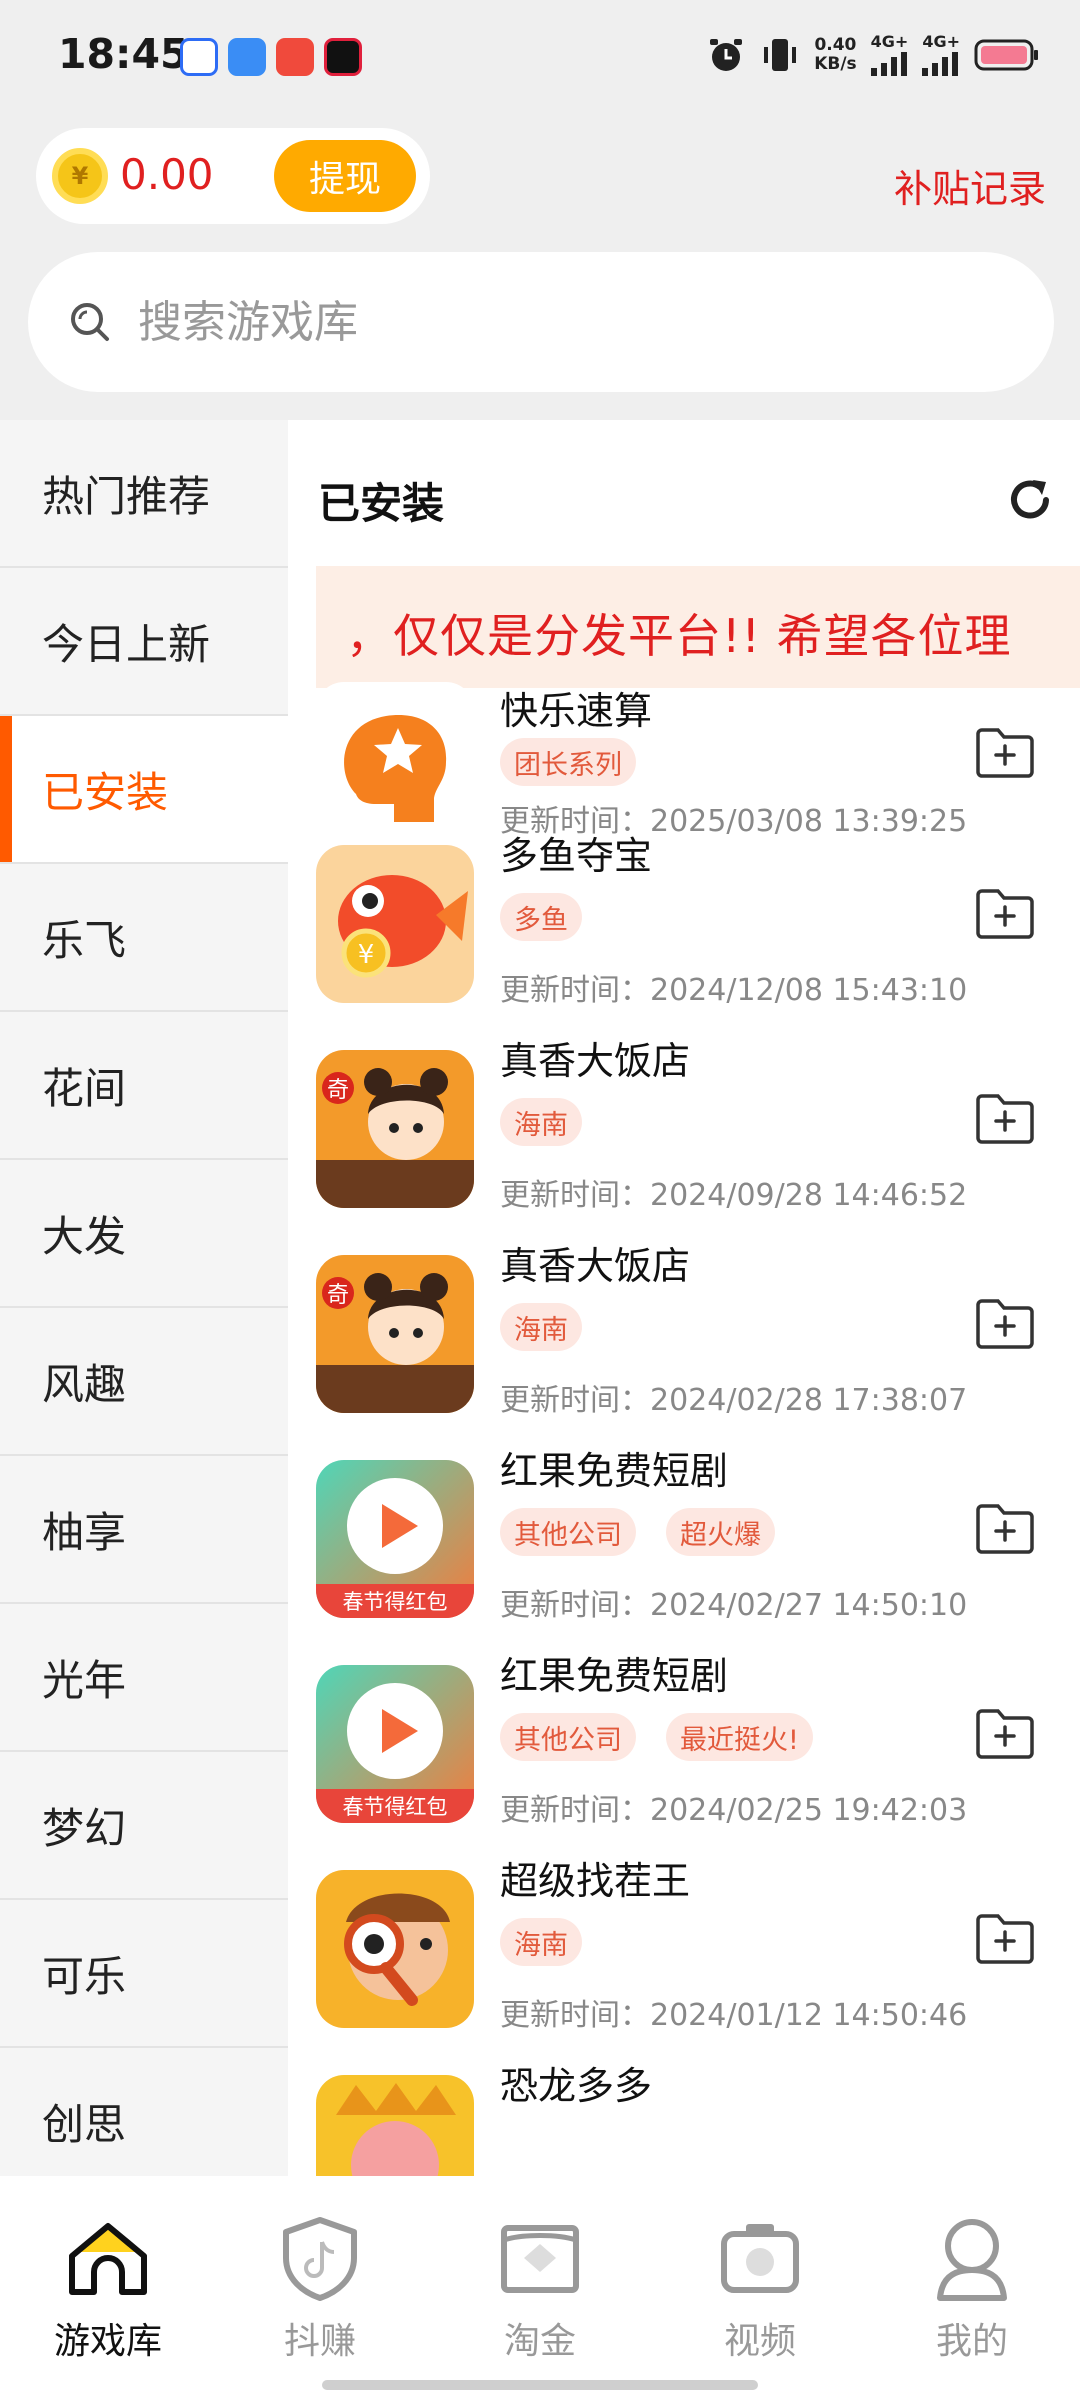  I want to click on game-tag: 团长系列, so click(568, 762).